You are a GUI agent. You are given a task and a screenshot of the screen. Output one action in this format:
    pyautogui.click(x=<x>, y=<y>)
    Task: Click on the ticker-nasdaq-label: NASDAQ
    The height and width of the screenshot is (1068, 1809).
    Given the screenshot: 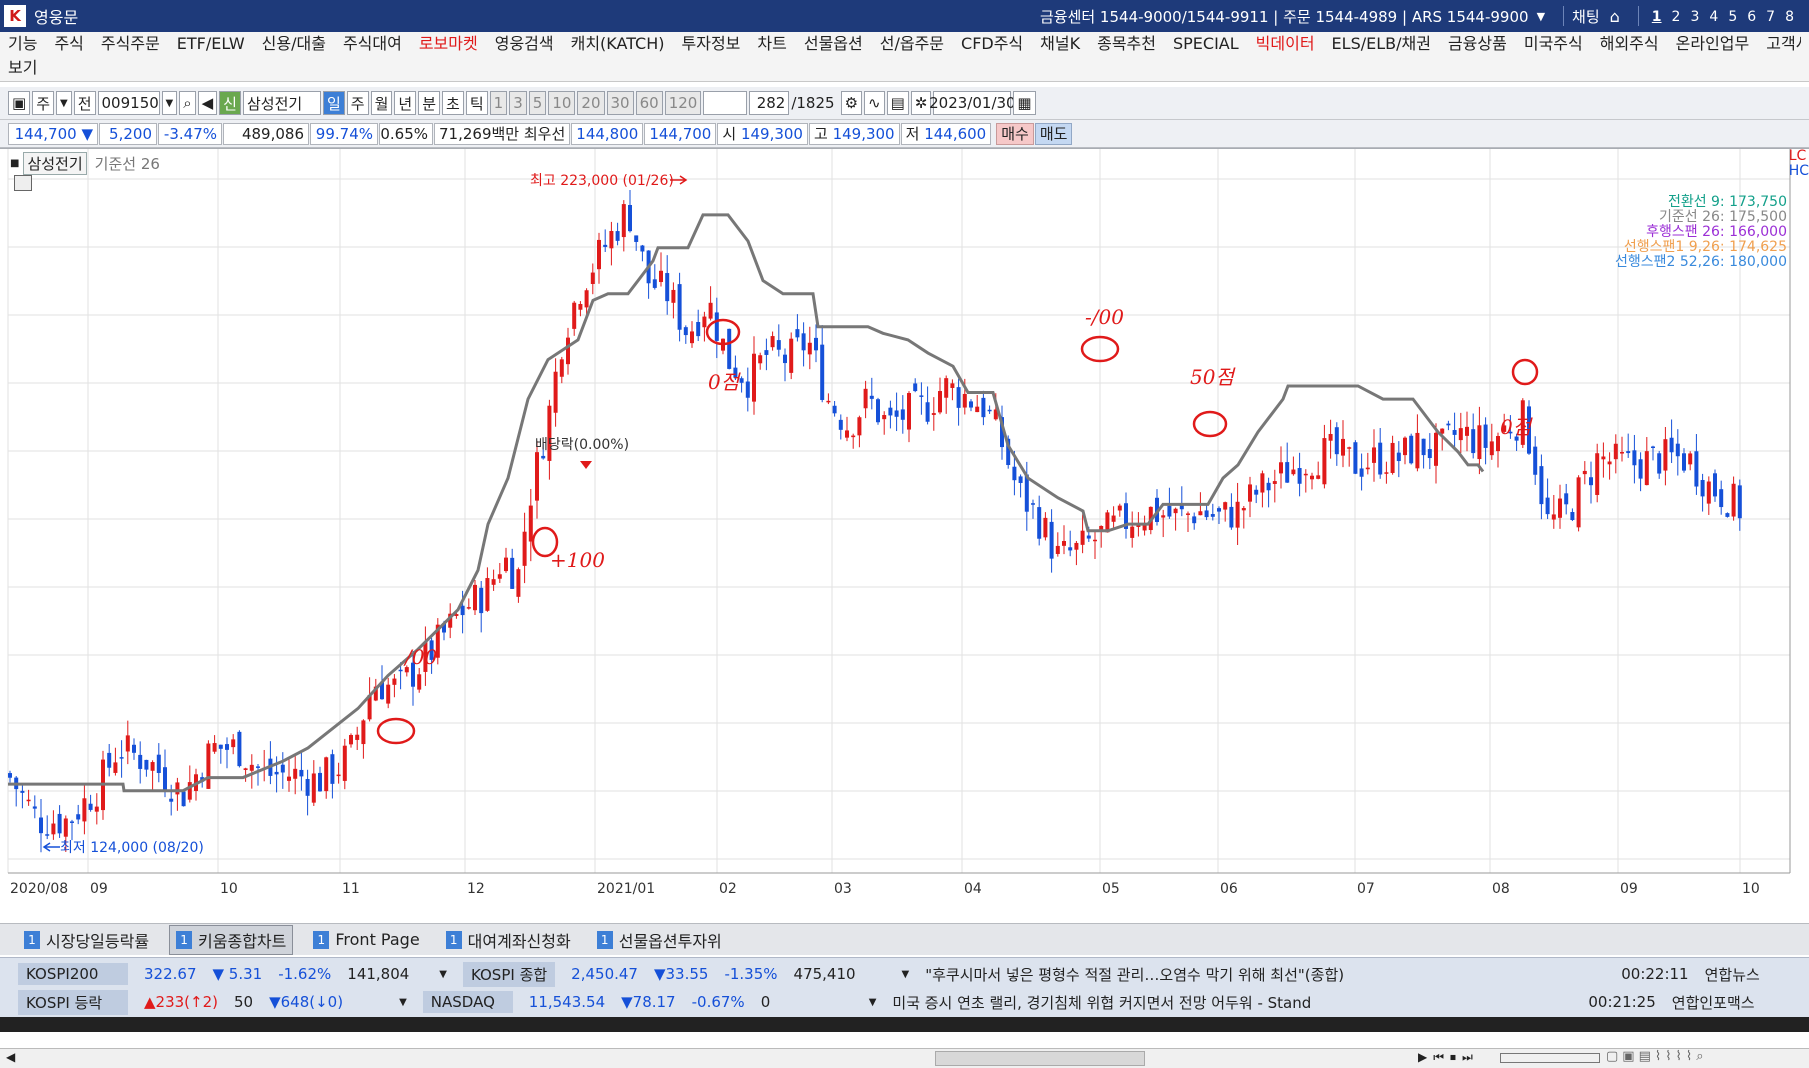 What is the action you would take?
    pyautogui.click(x=467, y=1002)
    